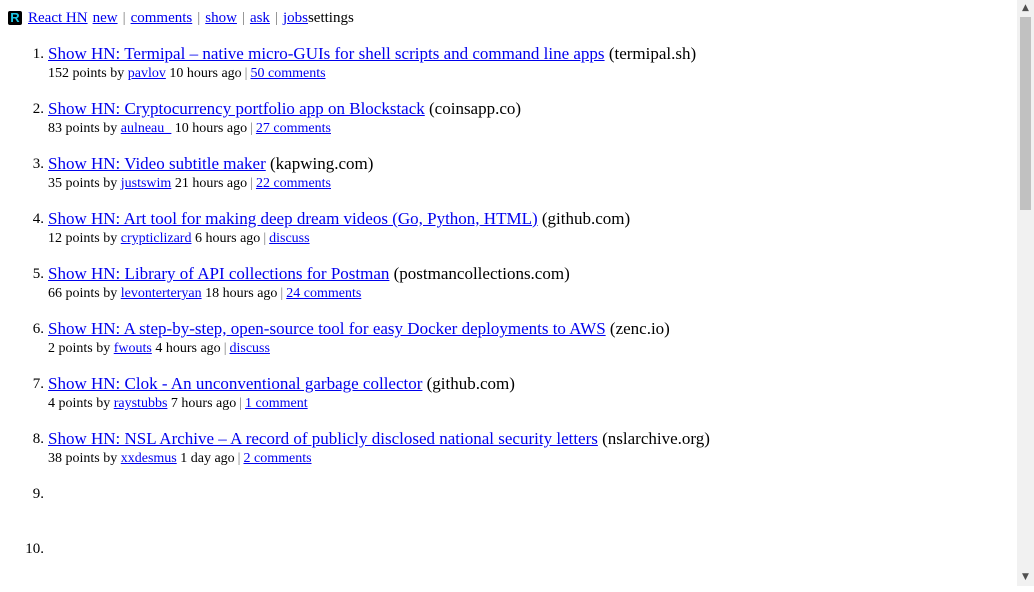  Describe the element at coordinates (1025, 293) in the screenshot. I see `vertical-scrollbar: ▲ ▼` at that location.